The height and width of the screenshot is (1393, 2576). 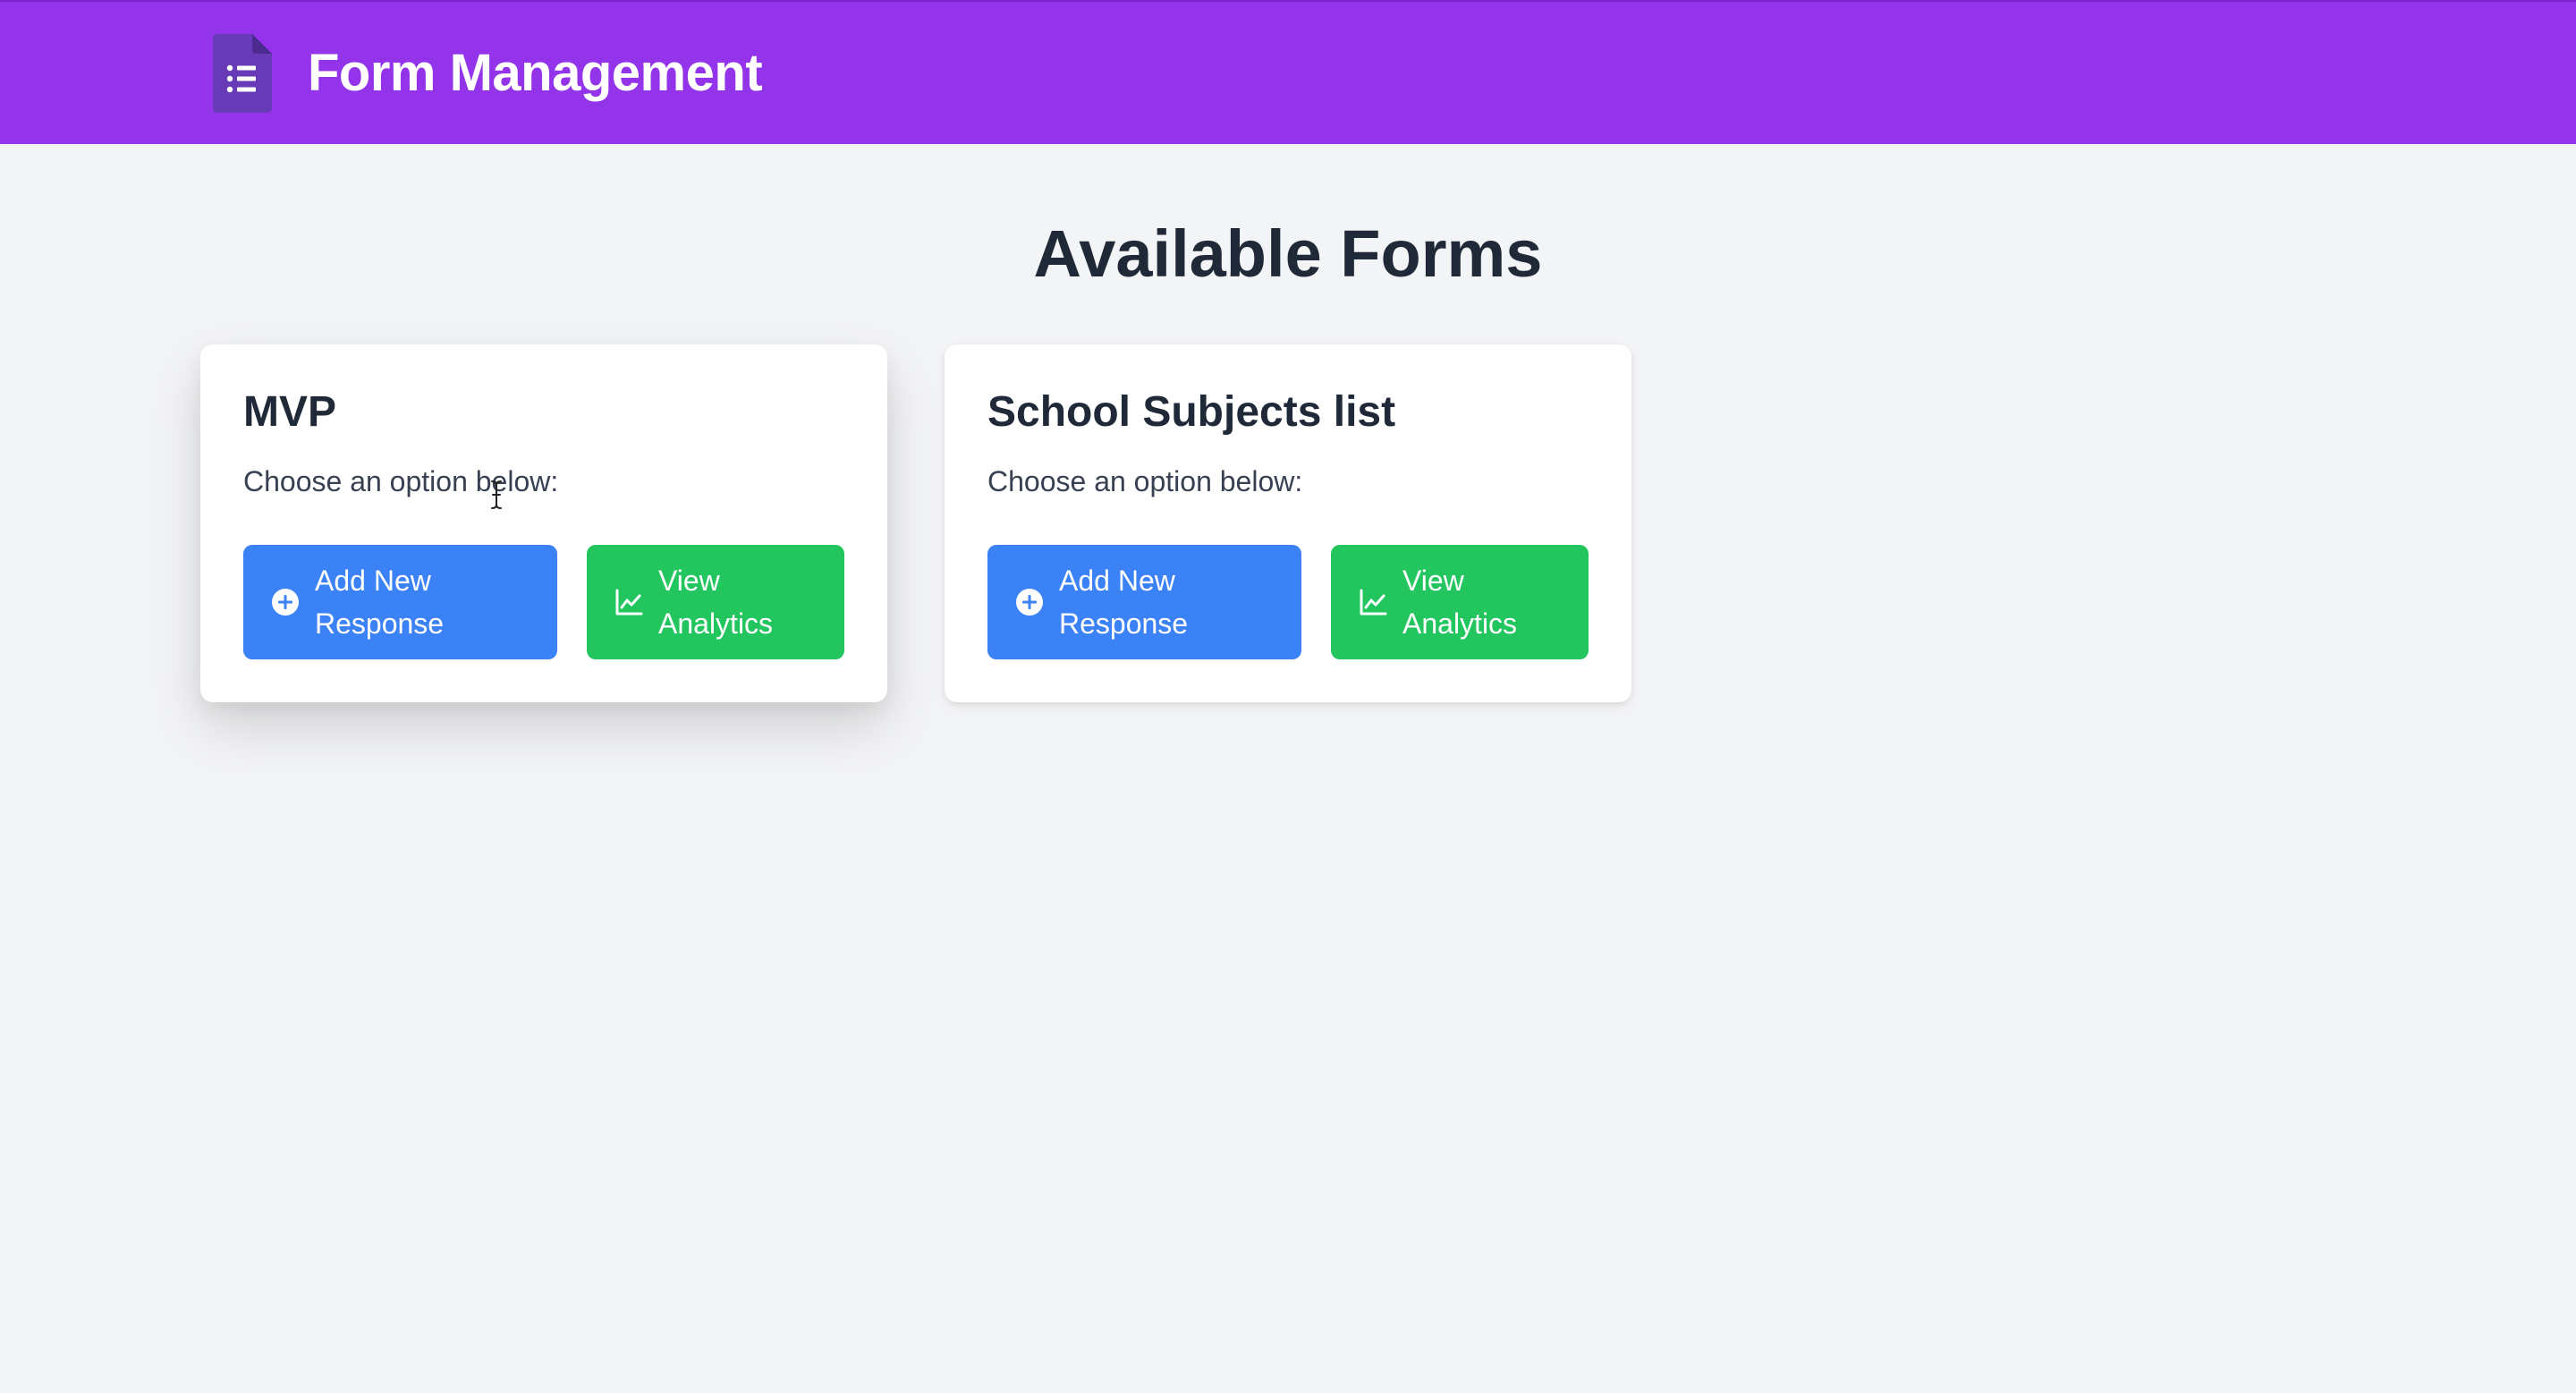 I want to click on app-title: Form Management, so click(x=535, y=73).